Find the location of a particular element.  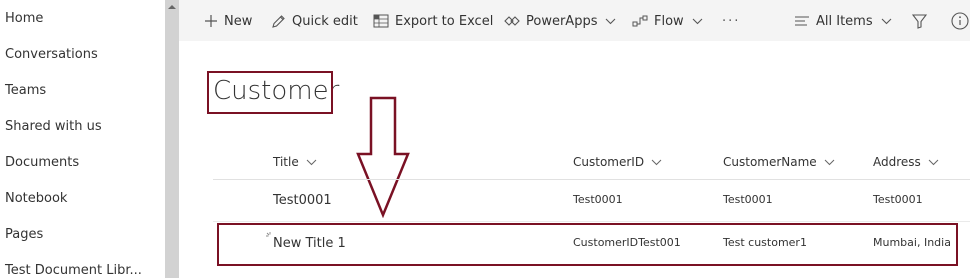

excel-icon is located at coordinates (381, 21).